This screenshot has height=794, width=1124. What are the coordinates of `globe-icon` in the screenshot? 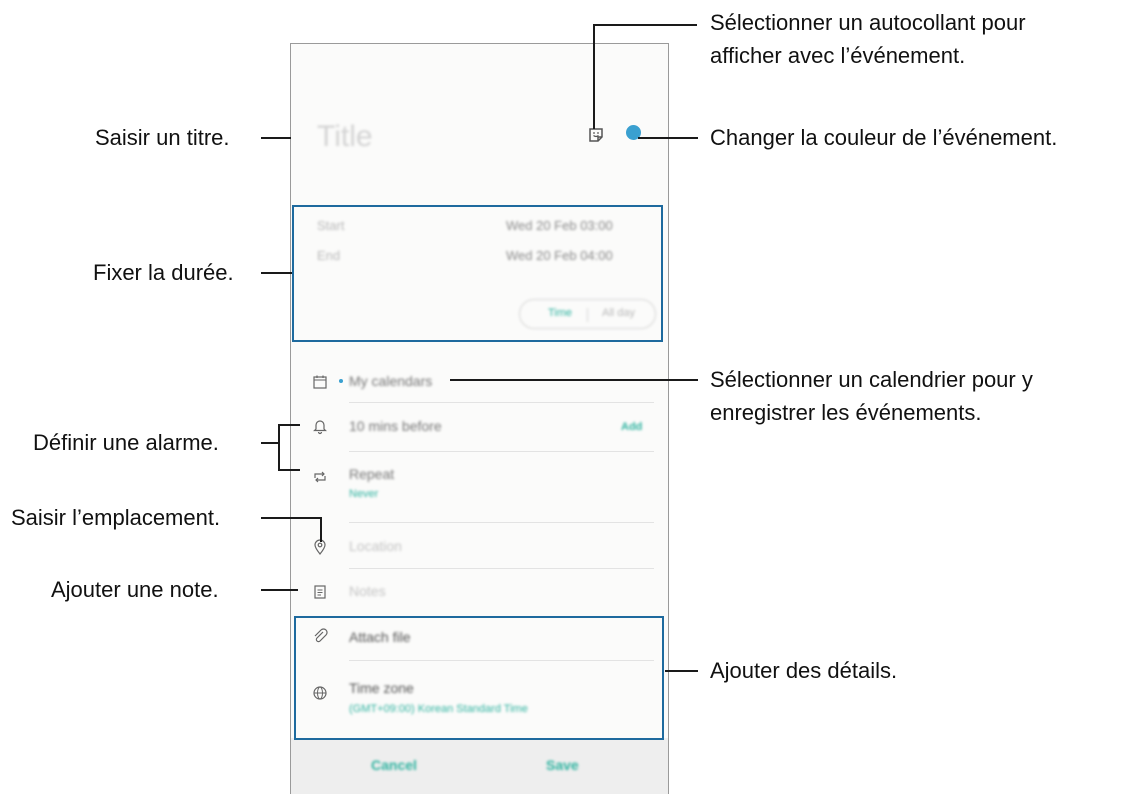 It's located at (320, 693).